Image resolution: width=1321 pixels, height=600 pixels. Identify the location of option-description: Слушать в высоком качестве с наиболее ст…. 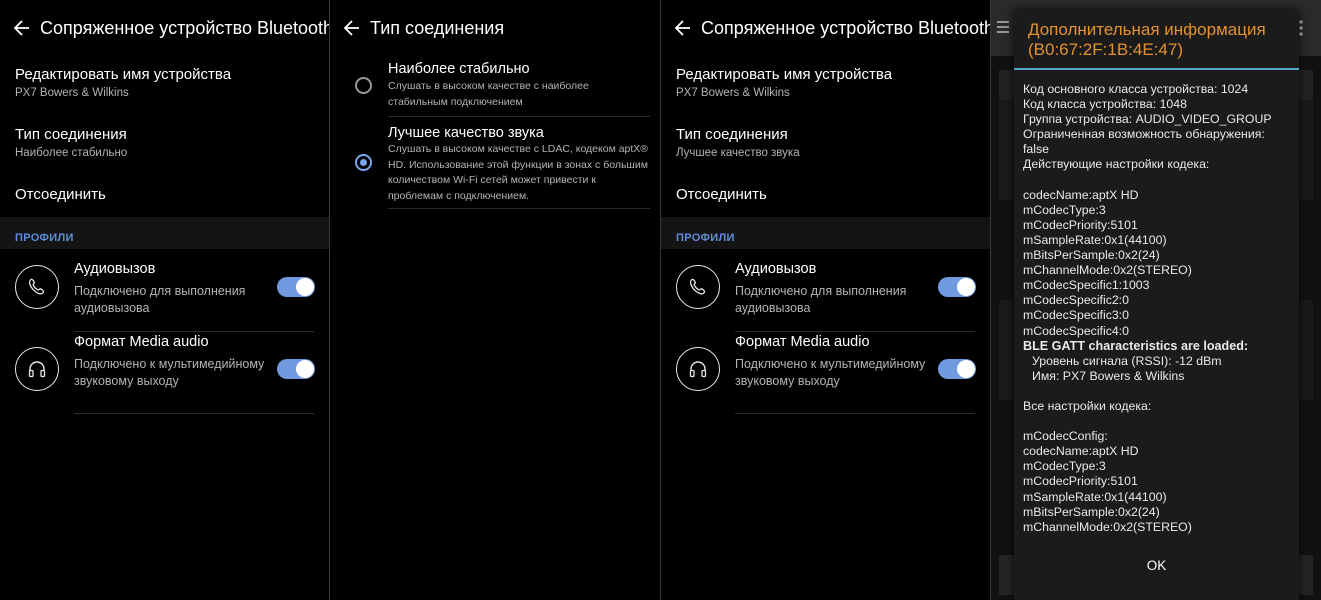
(488, 94).